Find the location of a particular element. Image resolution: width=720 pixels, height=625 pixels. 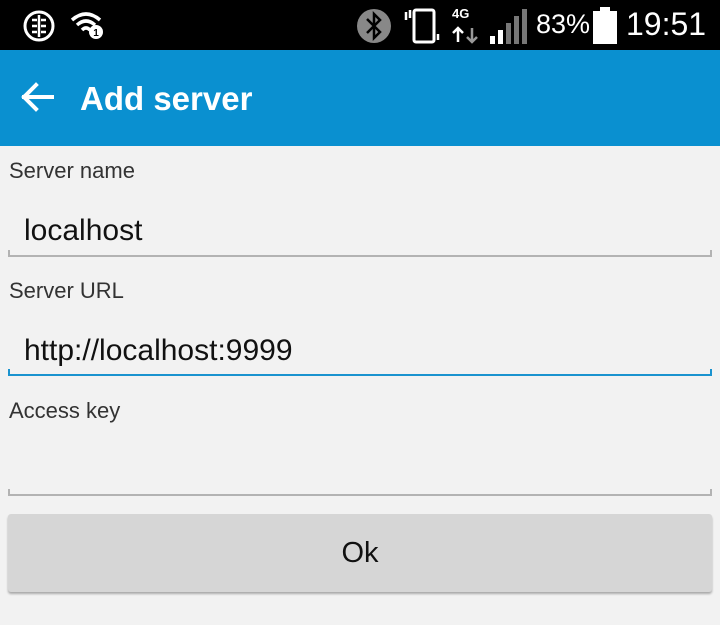

access-key-underline is located at coordinates (360, 492).